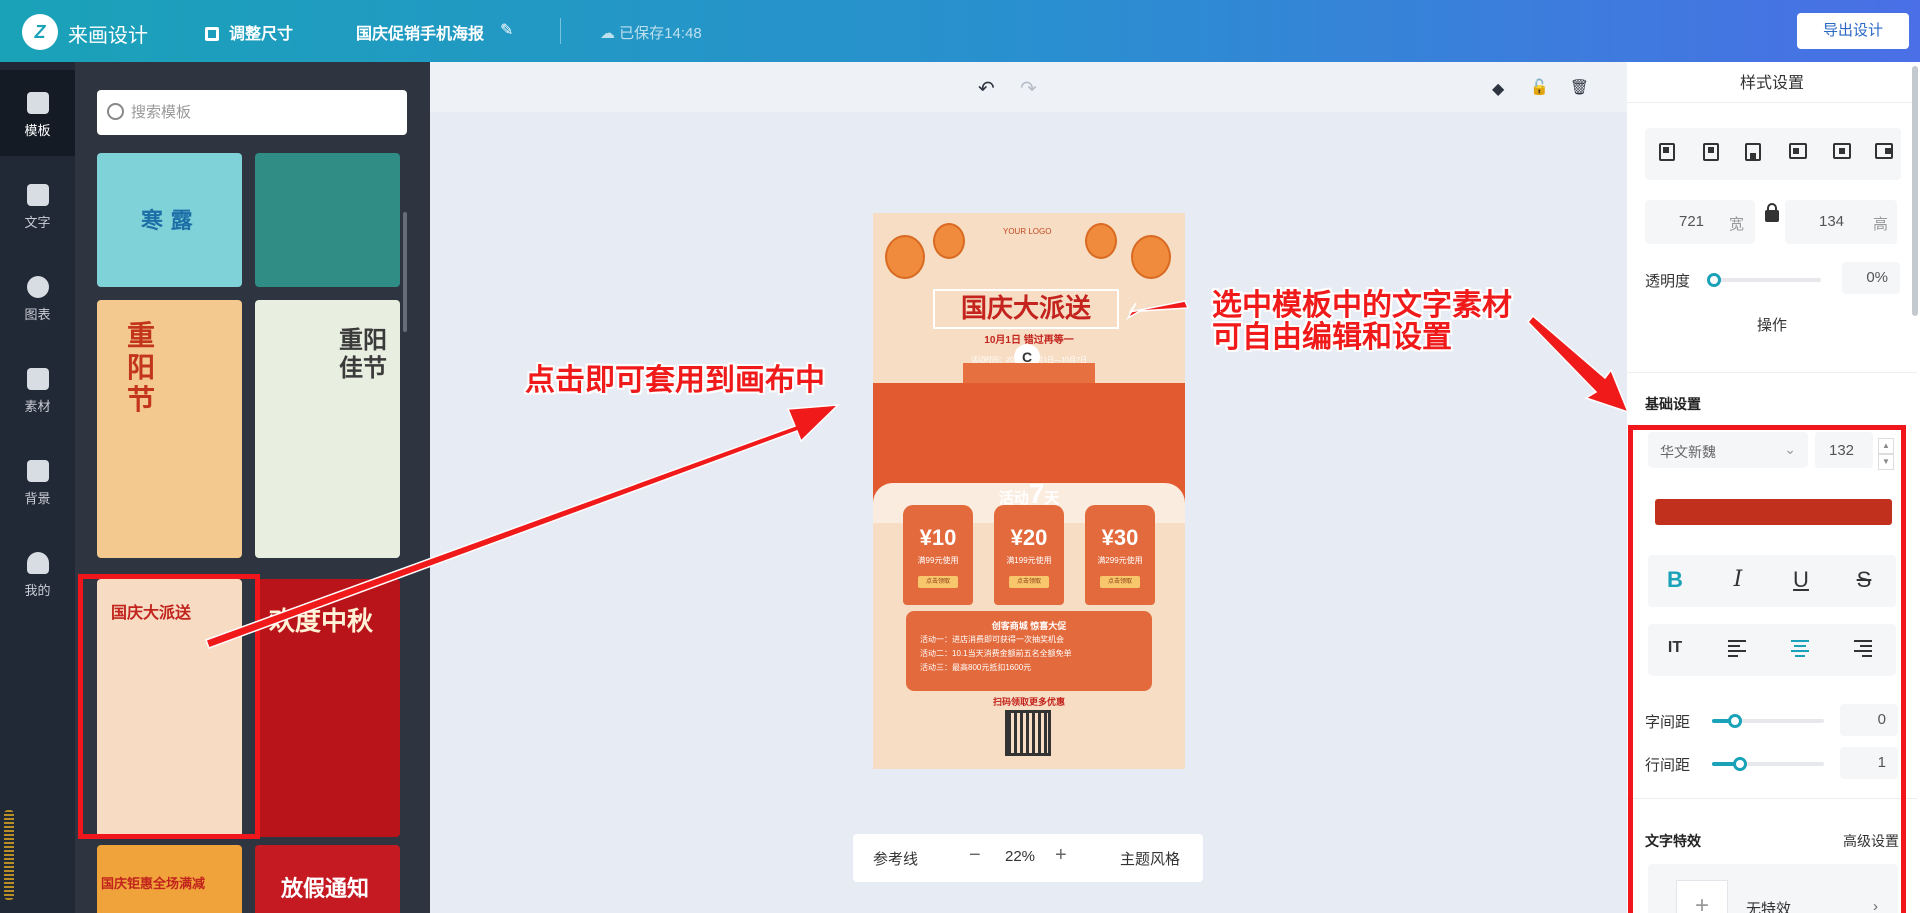 This screenshot has width=1920, height=913. Describe the element at coordinates (1029, 701) in the screenshot. I see `scan-text: 扫码领取更多优惠` at that location.